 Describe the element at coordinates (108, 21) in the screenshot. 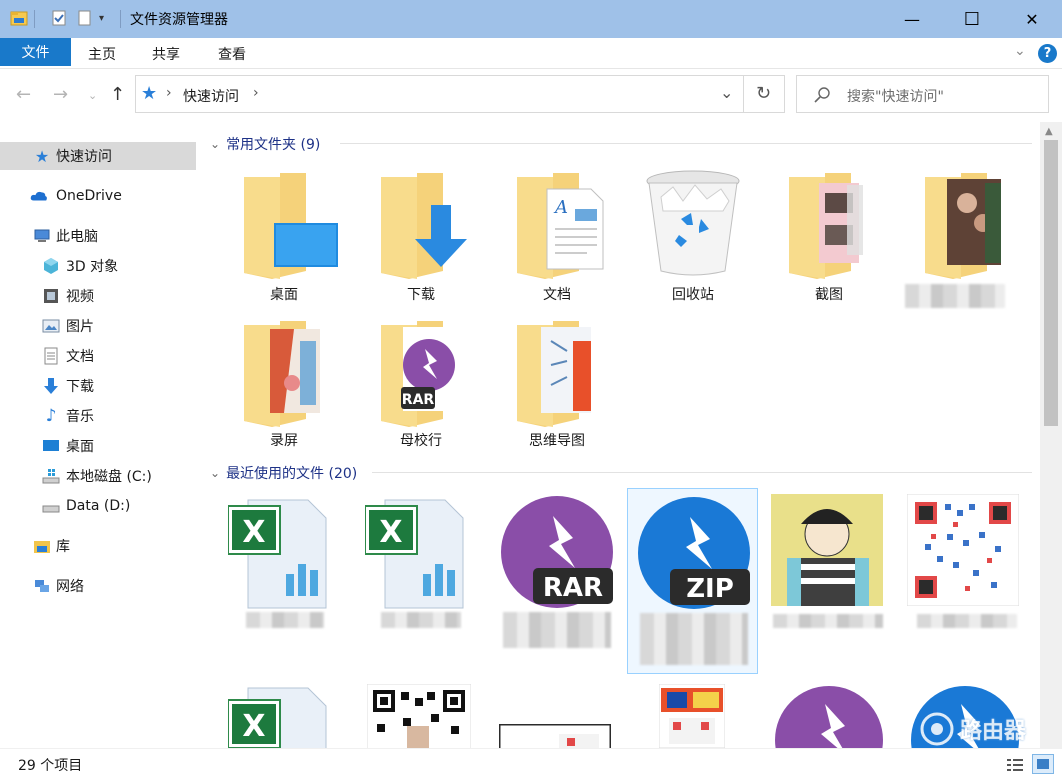

I see `qat-dropdown-icon: ▾` at that location.